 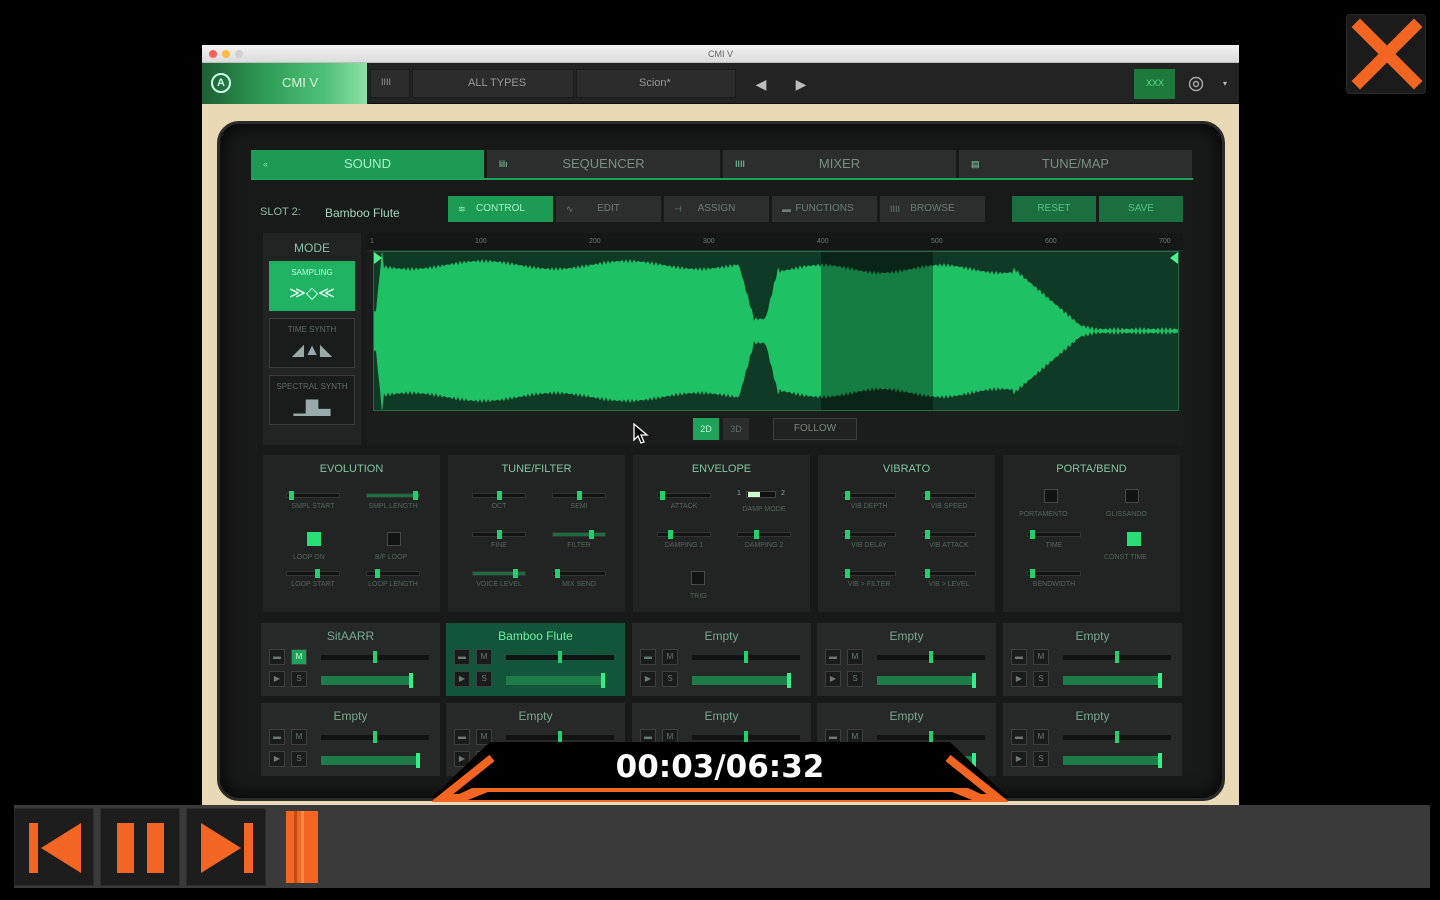 I want to click on type-filter-dropdown: ALL TYPES, so click(x=493, y=83).